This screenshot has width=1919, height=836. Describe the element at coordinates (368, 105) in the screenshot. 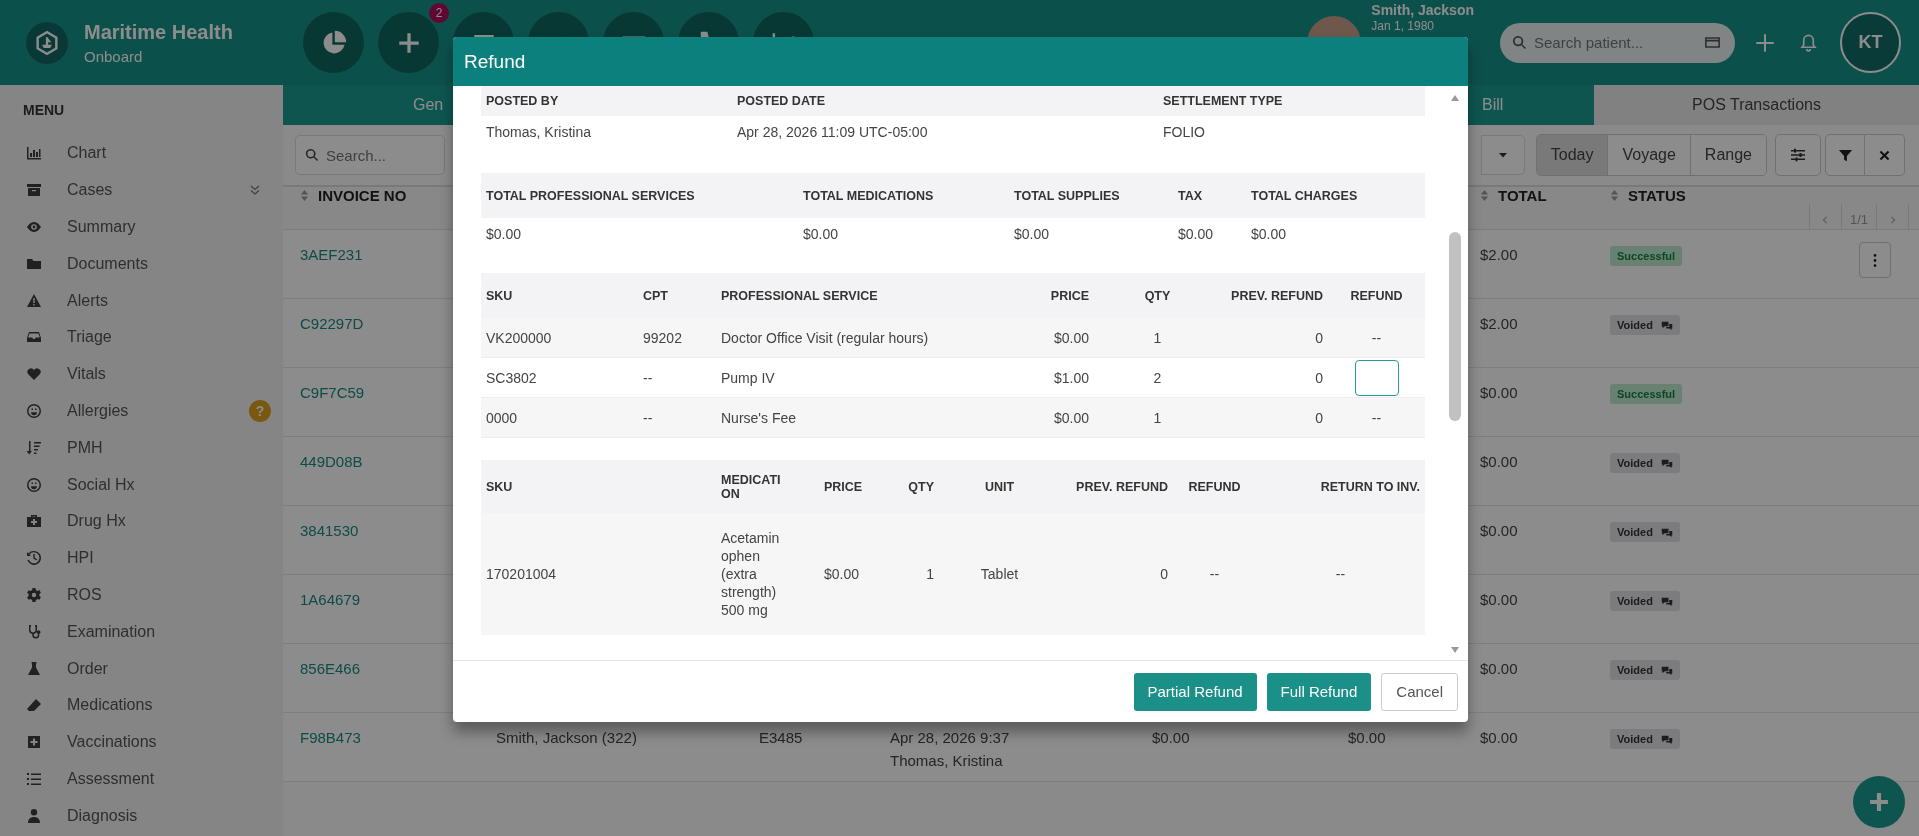

I see `tab: Gen` at that location.